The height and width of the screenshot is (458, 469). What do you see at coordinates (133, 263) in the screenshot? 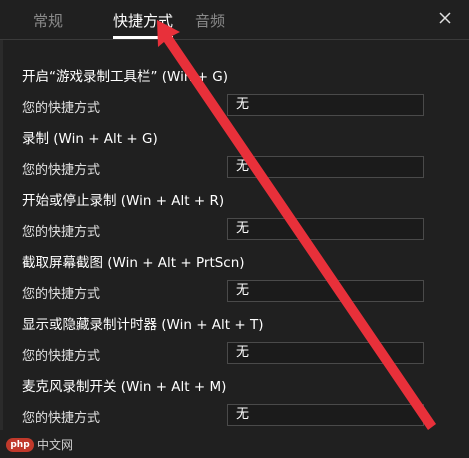
I see `section-title: 截取屏幕截图 (Win + Alt + PrtScn)` at bounding box center [133, 263].